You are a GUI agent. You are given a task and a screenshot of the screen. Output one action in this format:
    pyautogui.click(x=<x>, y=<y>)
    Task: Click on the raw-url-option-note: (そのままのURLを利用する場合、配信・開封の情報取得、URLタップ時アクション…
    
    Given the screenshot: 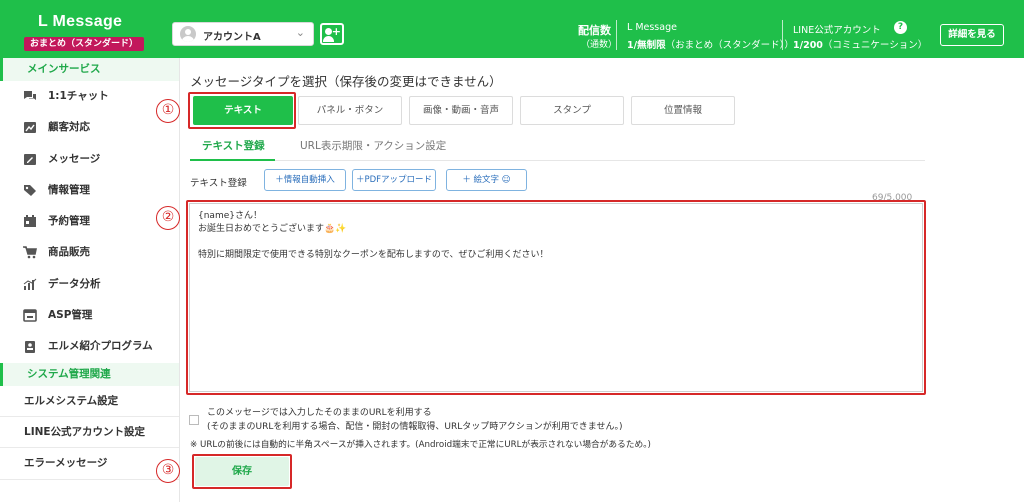 What is the action you would take?
    pyautogui.click(x=415, y=427)
    